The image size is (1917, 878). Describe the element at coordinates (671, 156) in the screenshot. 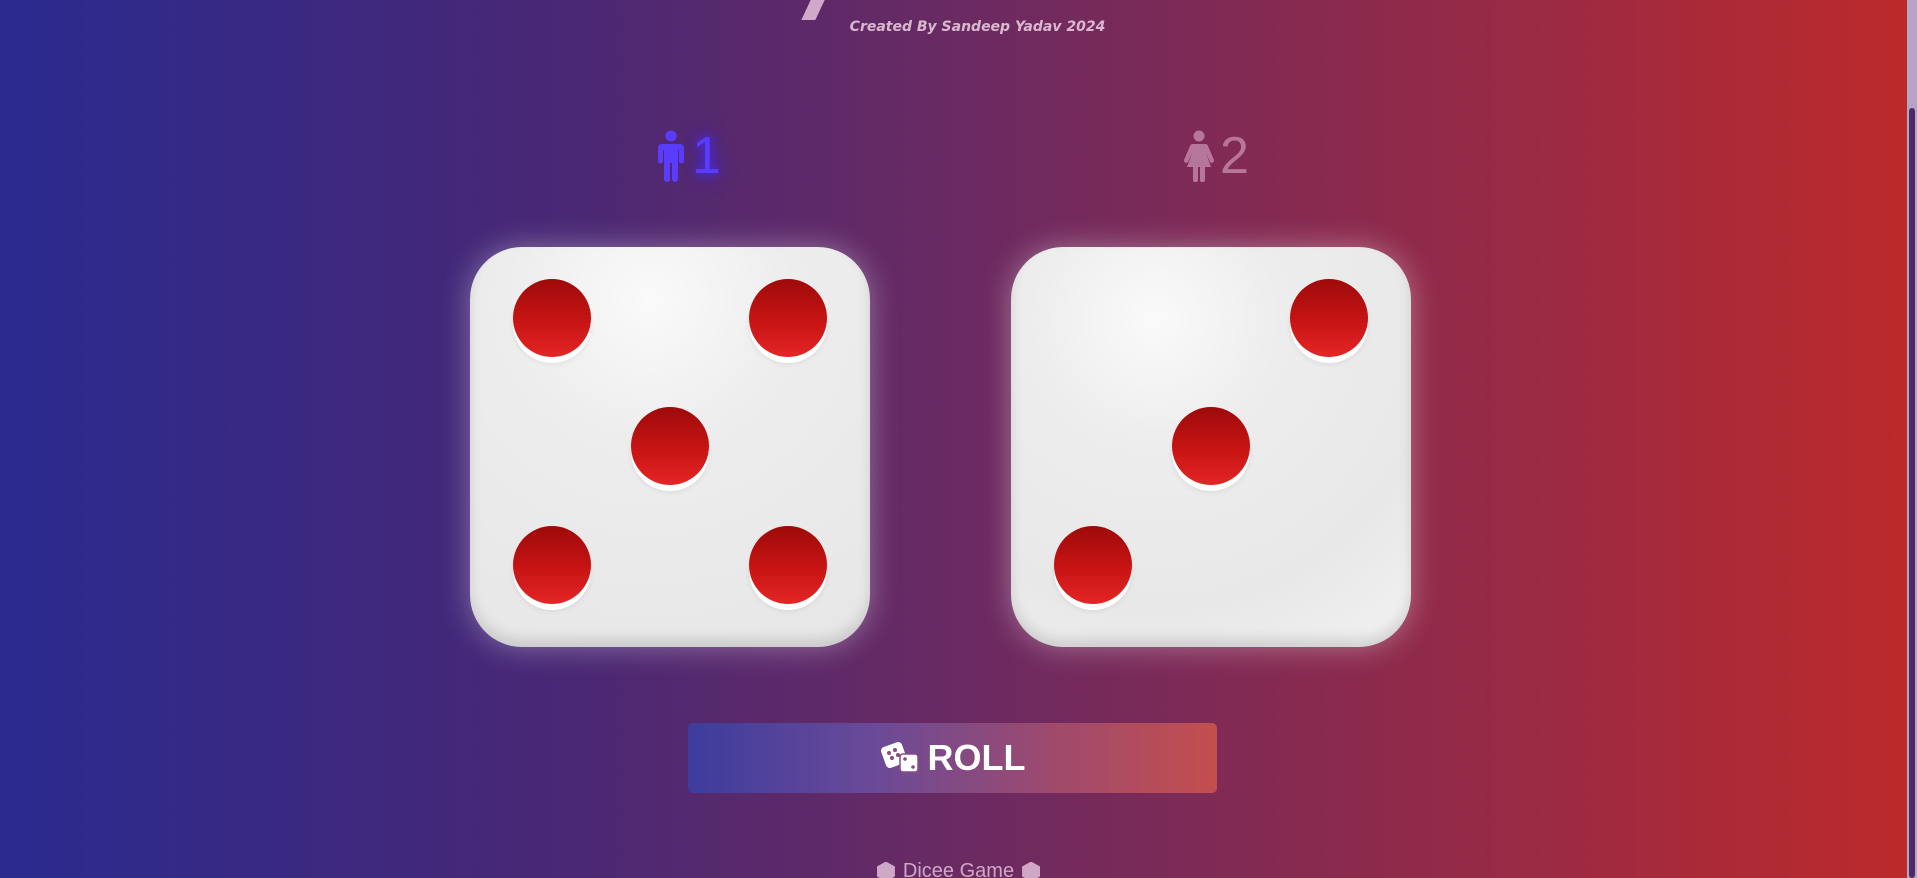

I see `male-person-icon` at that location.